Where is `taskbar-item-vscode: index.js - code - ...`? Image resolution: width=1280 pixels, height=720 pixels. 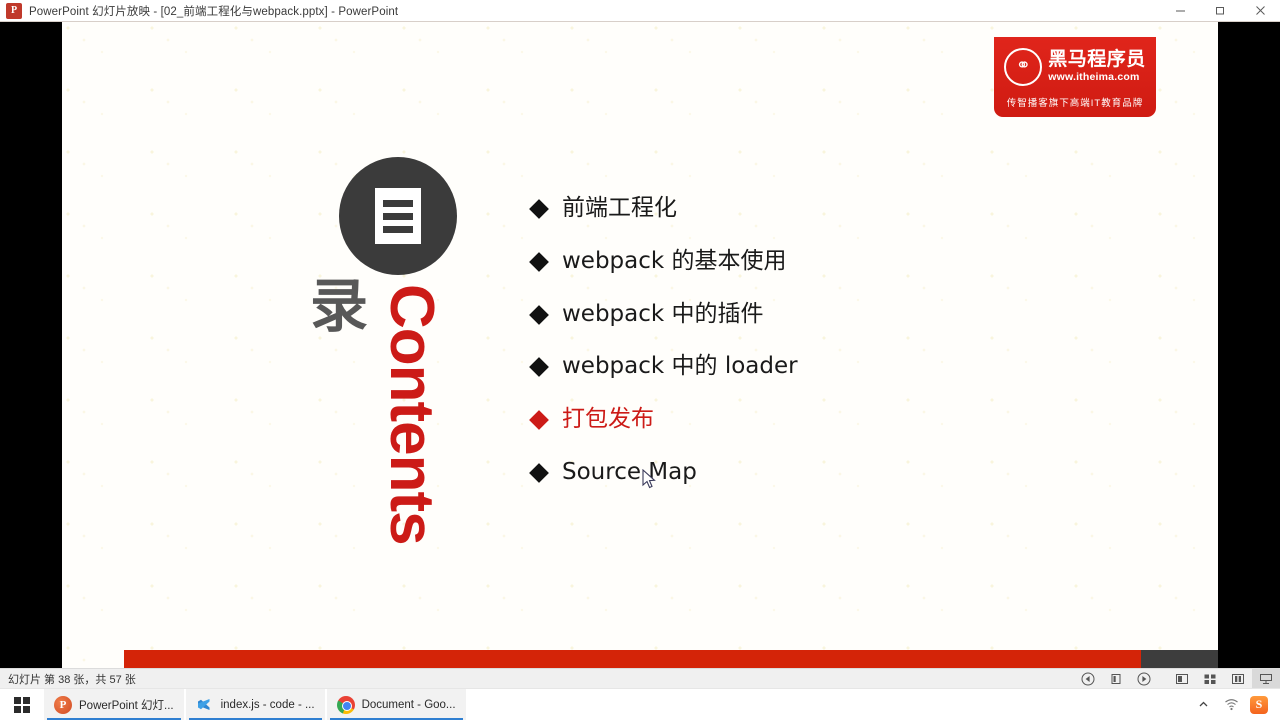
taskbar-item-vscode: index.js - code - ... is located at coordinates (255, 704).